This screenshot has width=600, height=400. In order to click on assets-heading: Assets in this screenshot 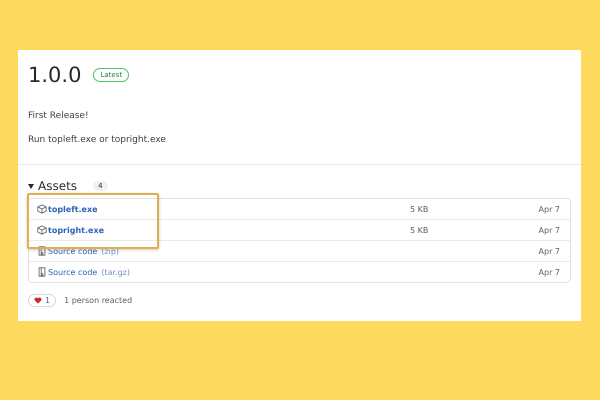, I will do `click(58, 186)`.